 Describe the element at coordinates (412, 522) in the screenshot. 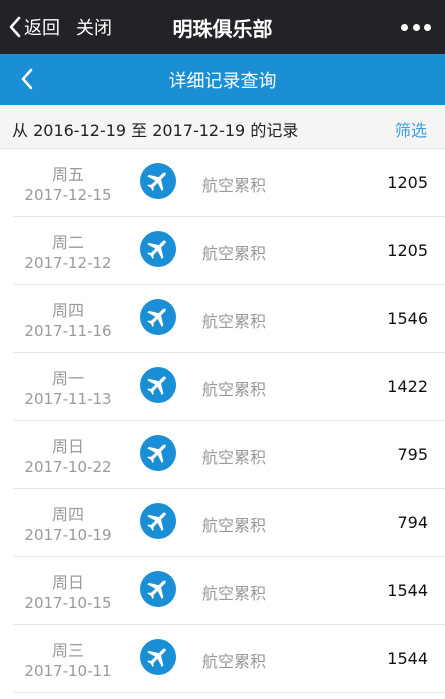

I see `record-amount: 794` at that location.